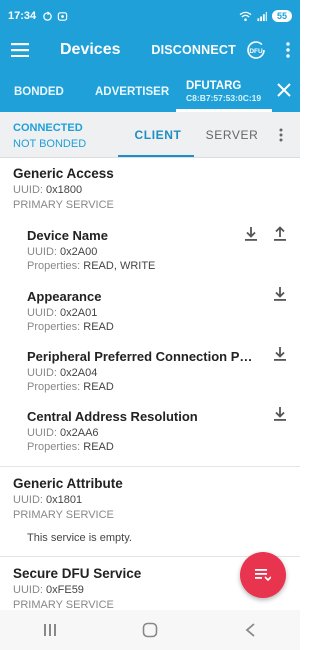  I want to click on characteristic-uuid: 0x2A04, so click(79, 373).